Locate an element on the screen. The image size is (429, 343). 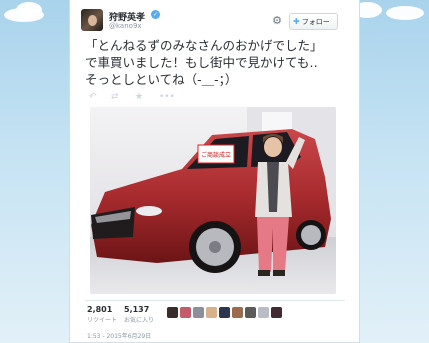
verified-badge-icon: ✓ is located at coordinates (155, 14).